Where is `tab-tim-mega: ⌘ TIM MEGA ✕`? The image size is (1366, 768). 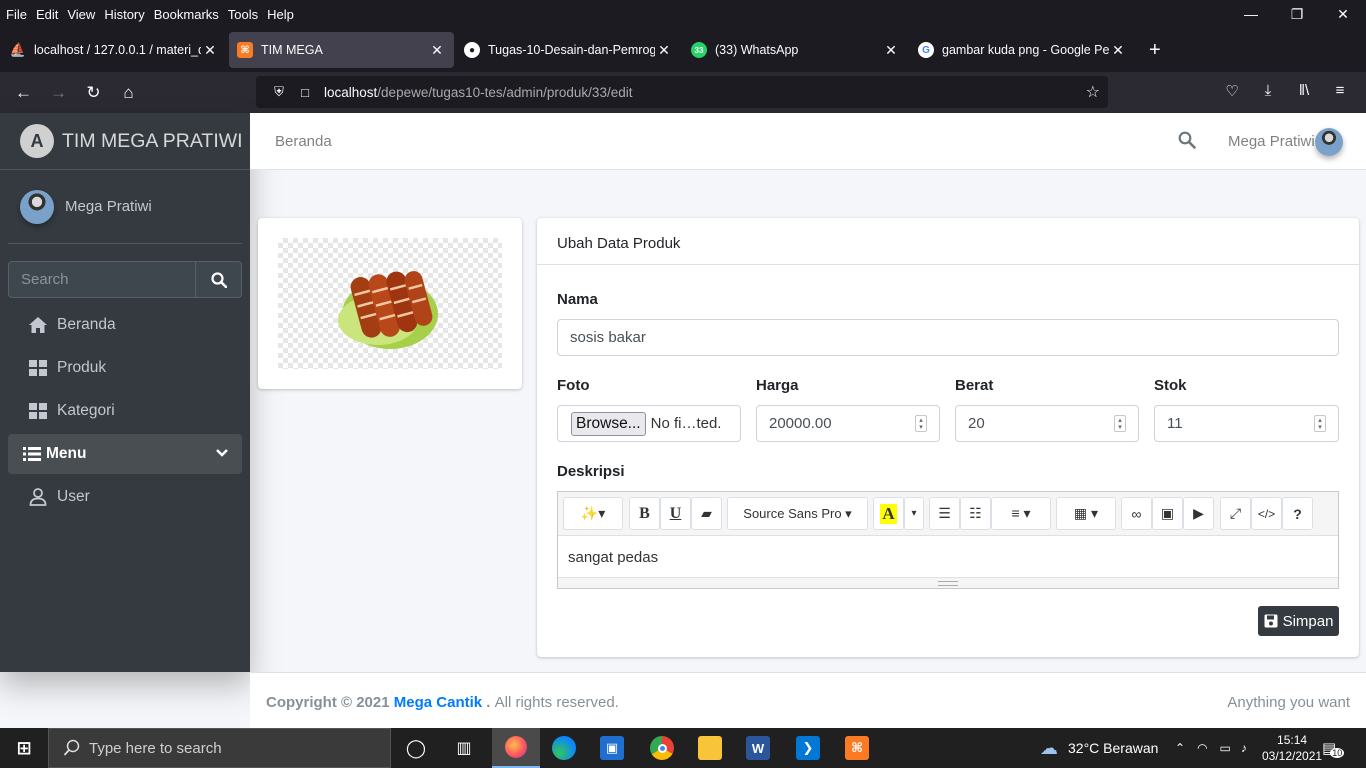
tab-tim-mega: ⌘ TIM MEGA ✕ is located at coordinates (341, 50).